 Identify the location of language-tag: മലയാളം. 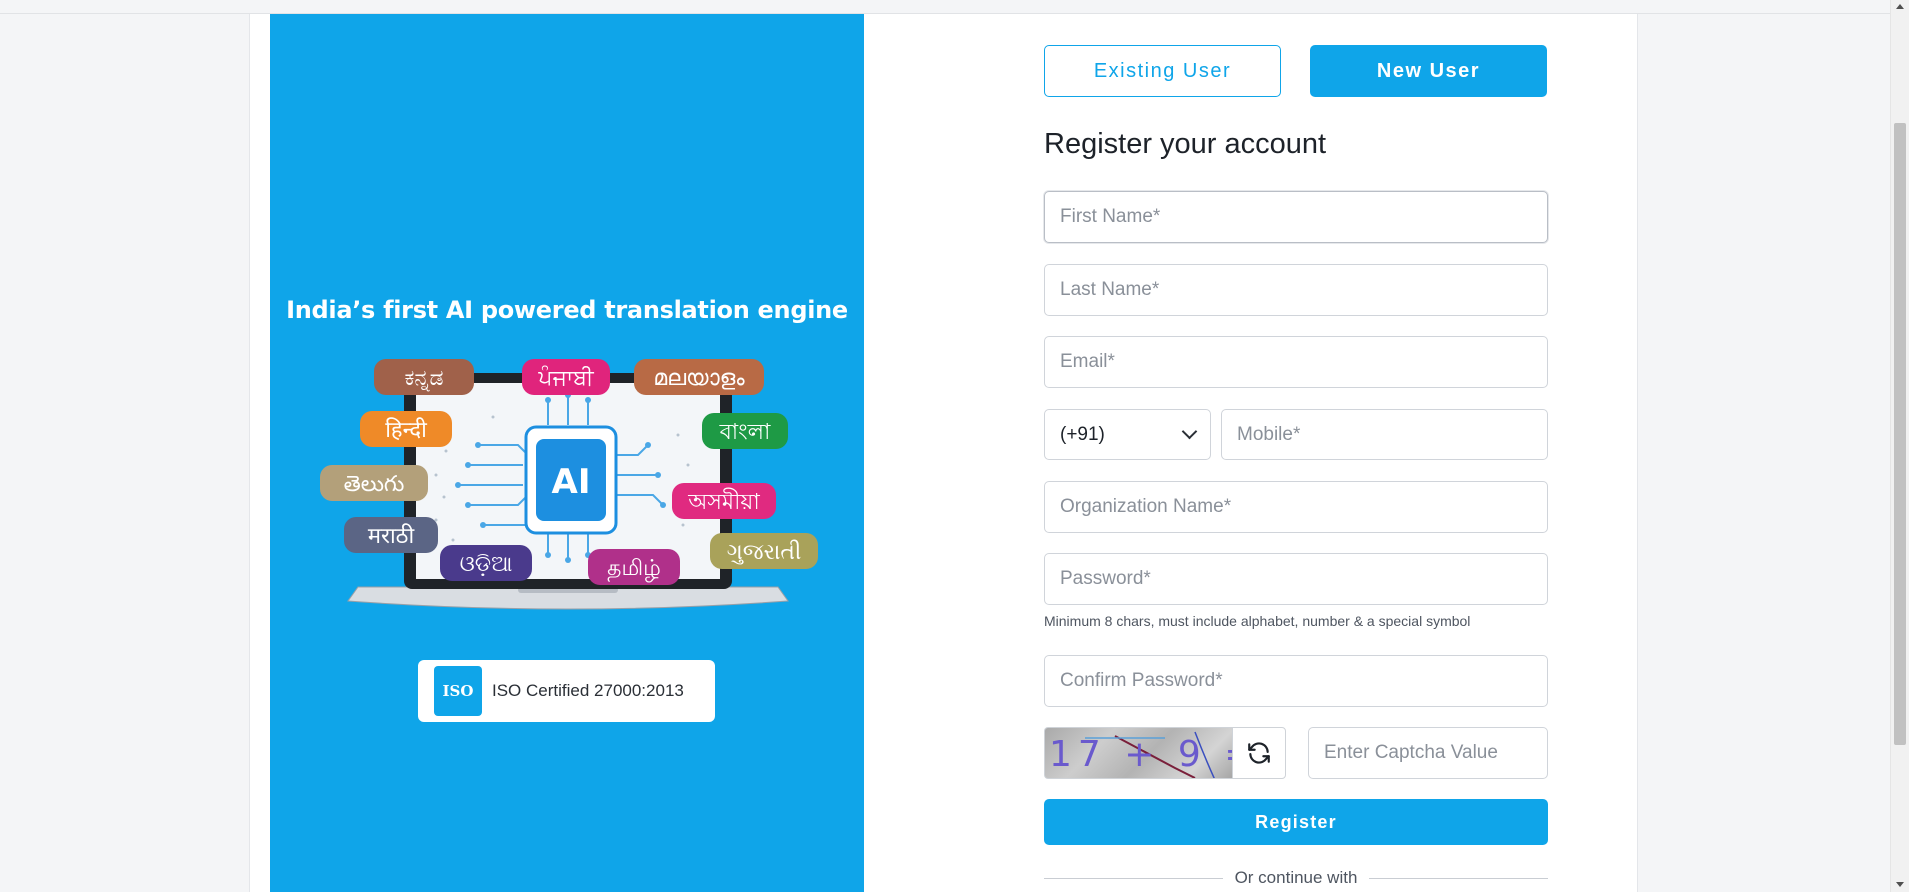
(699, 377).